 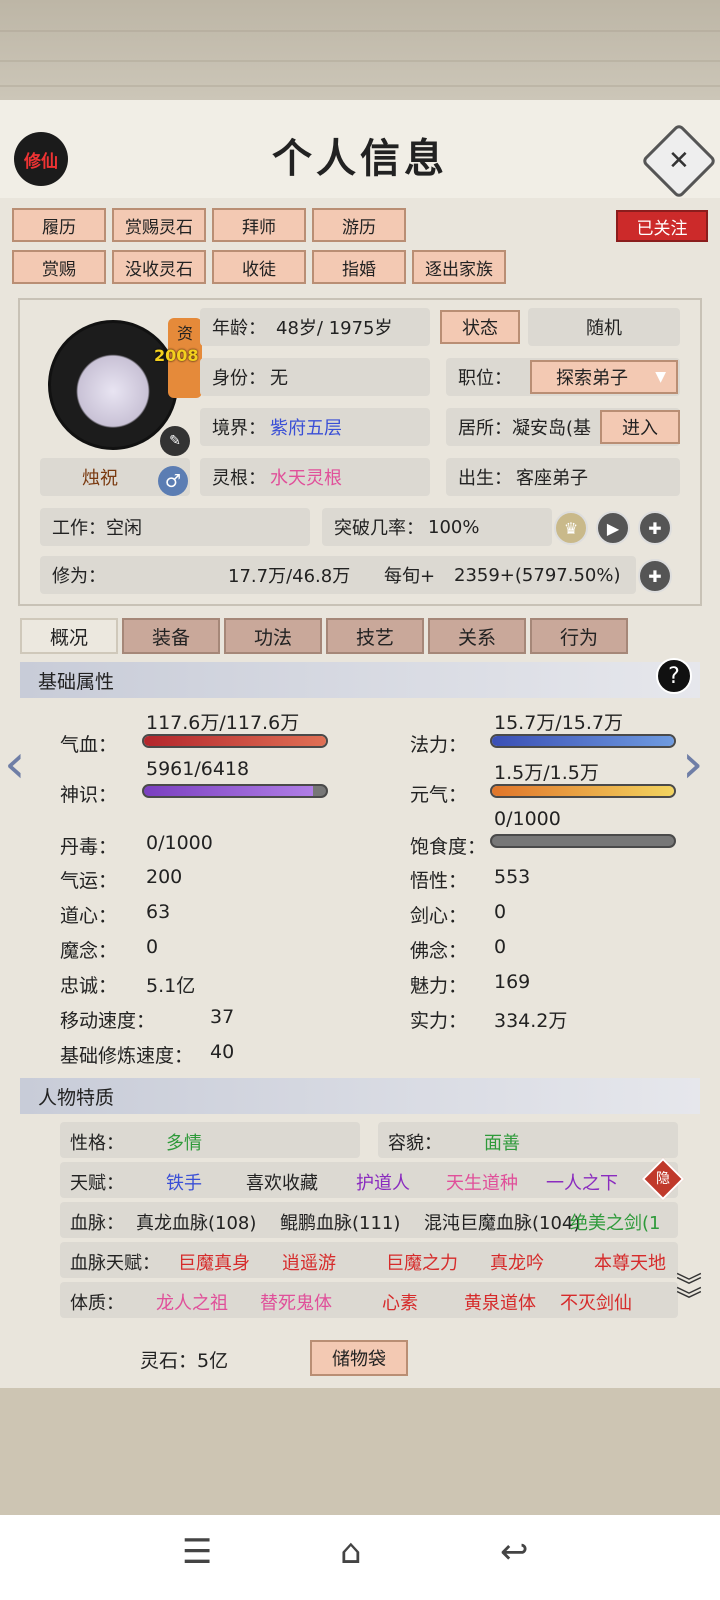 I want to click on chevron-down-icon: ▼, so click(x=660, y=377).